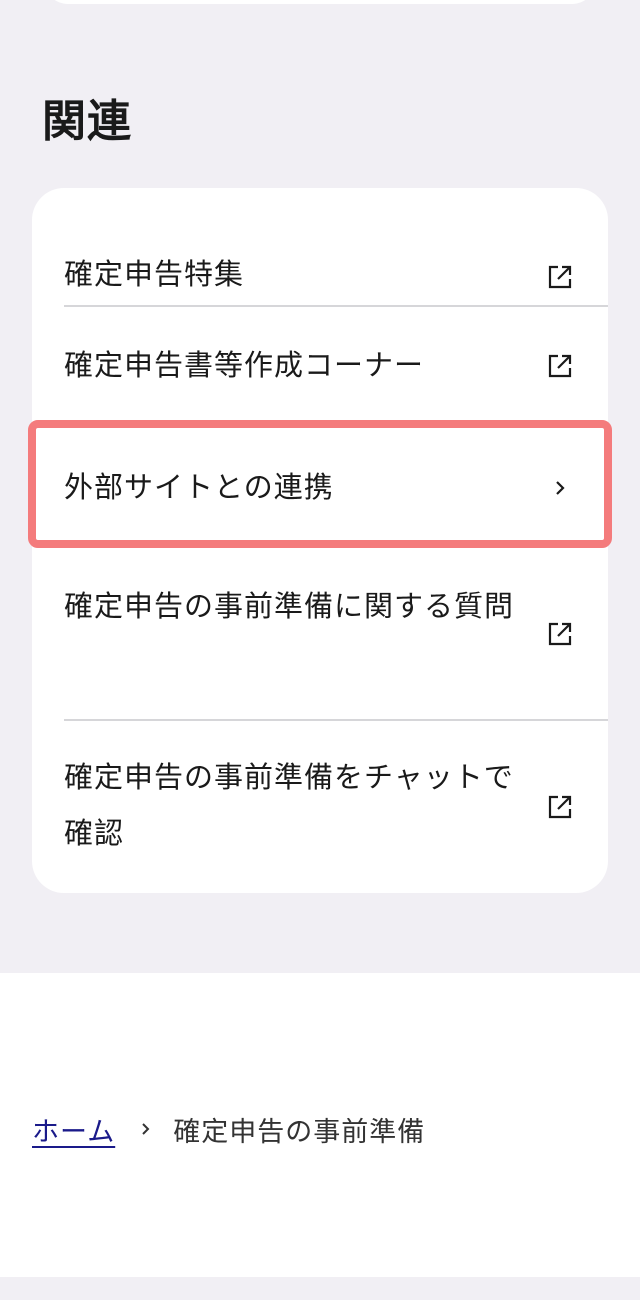 This screenshot has width=640, height=1300. Describe the element at coordinates (289, 805) in the screenshot. I see `related-item-label: 確定申告の事前準備をチャットで確認` at that location.